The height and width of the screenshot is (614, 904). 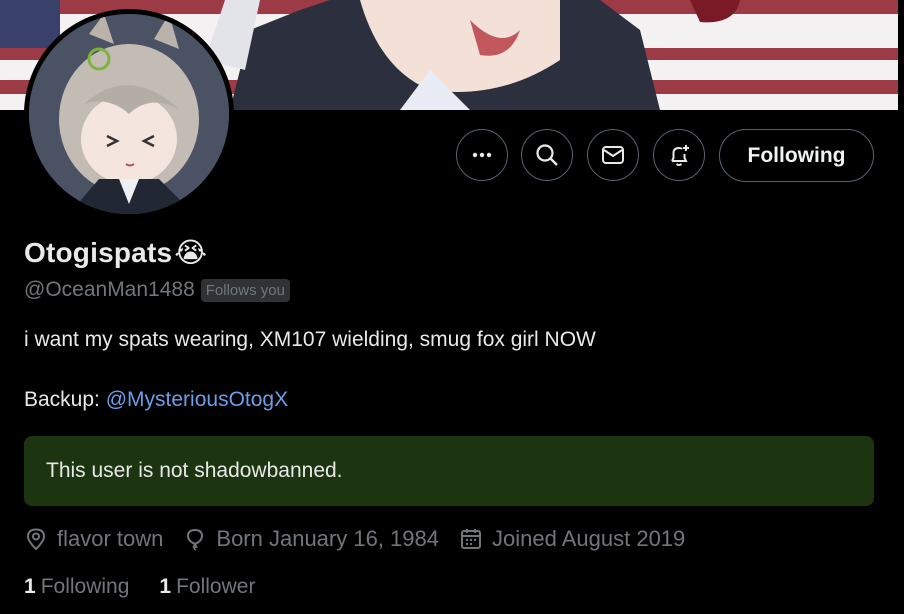 I want to click on shadowban-notice-text: This user is not shadowbanned., so click(x=194, y=470).